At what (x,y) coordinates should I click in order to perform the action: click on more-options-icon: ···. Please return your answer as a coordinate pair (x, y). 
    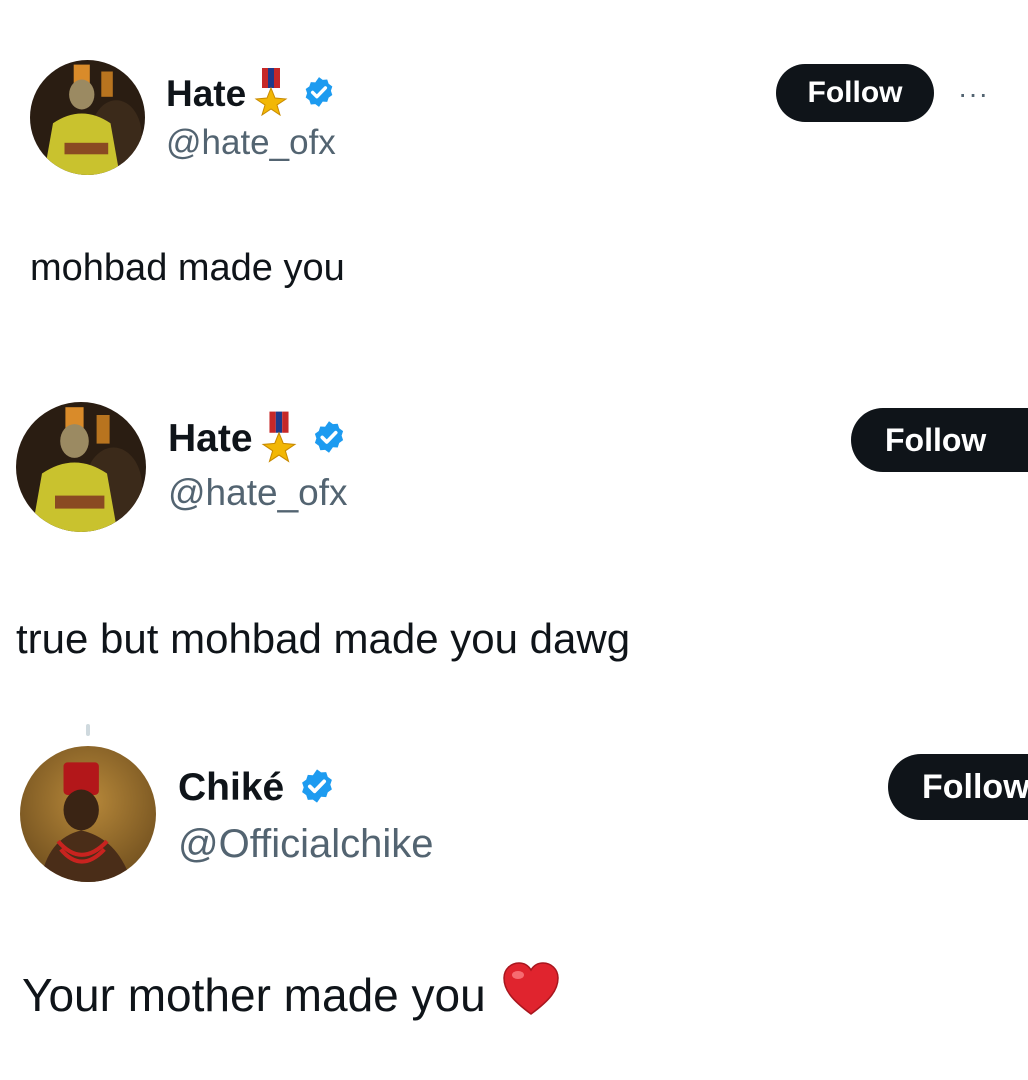
    Looking at the image, I should click on (973, 94).